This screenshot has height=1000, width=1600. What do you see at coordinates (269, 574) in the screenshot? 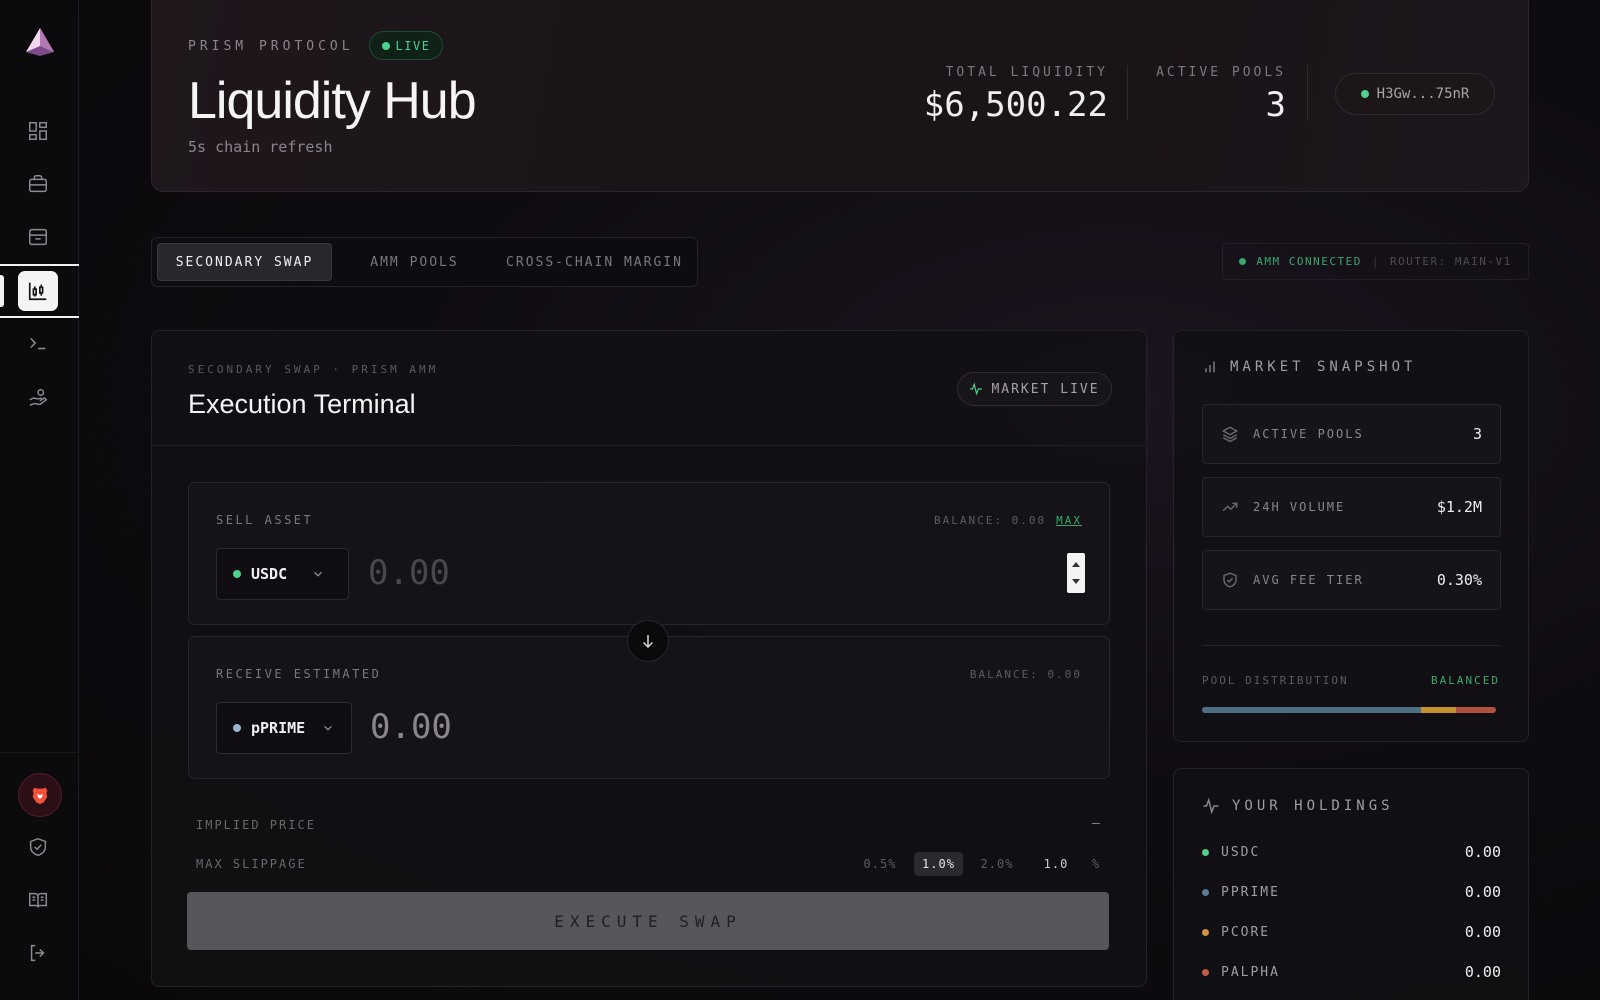
I see `sell-token-label: USDC` at bounding box center [269, 574].